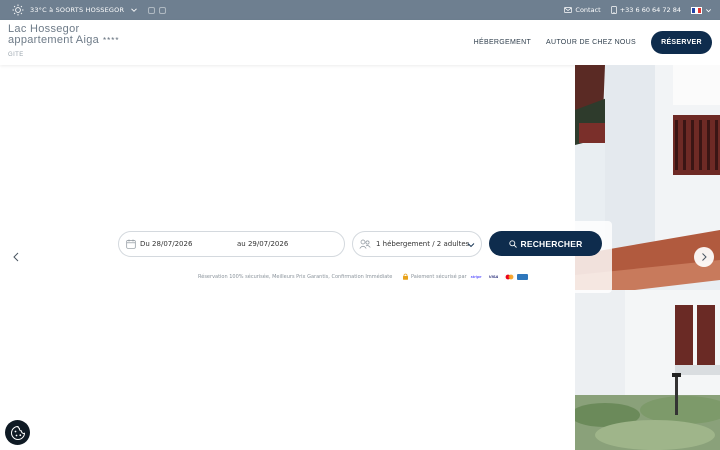 This screenshot has width=720, height=450. I want to click on lock-icon, so click(405, 276).